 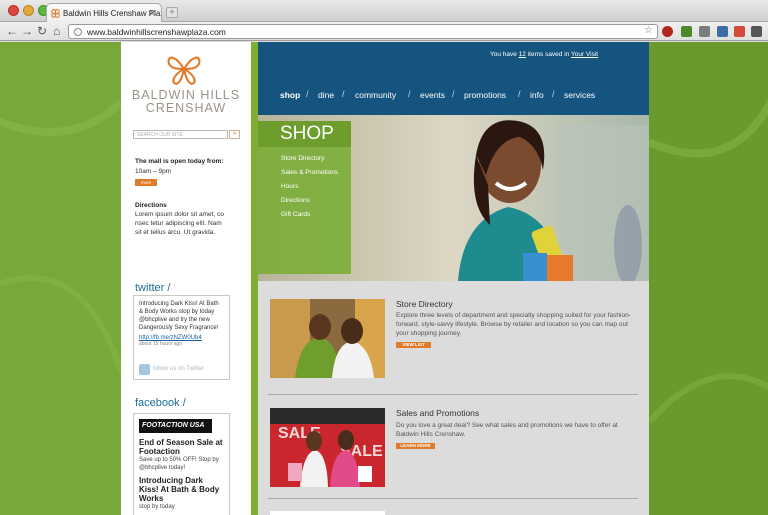 What do you see at coordinates (326, 95) in the screenshot?
I see `nav-dine: dine` at bounding box center [326, 95].